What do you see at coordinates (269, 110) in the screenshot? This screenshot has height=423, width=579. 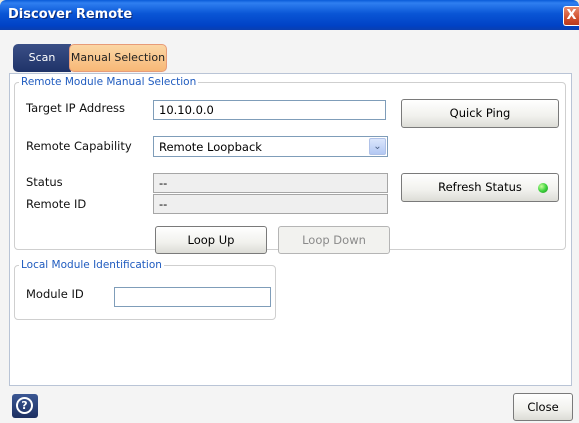 I see `target-ip-input: 10.10.0.0` at bounding box center [269, 110].